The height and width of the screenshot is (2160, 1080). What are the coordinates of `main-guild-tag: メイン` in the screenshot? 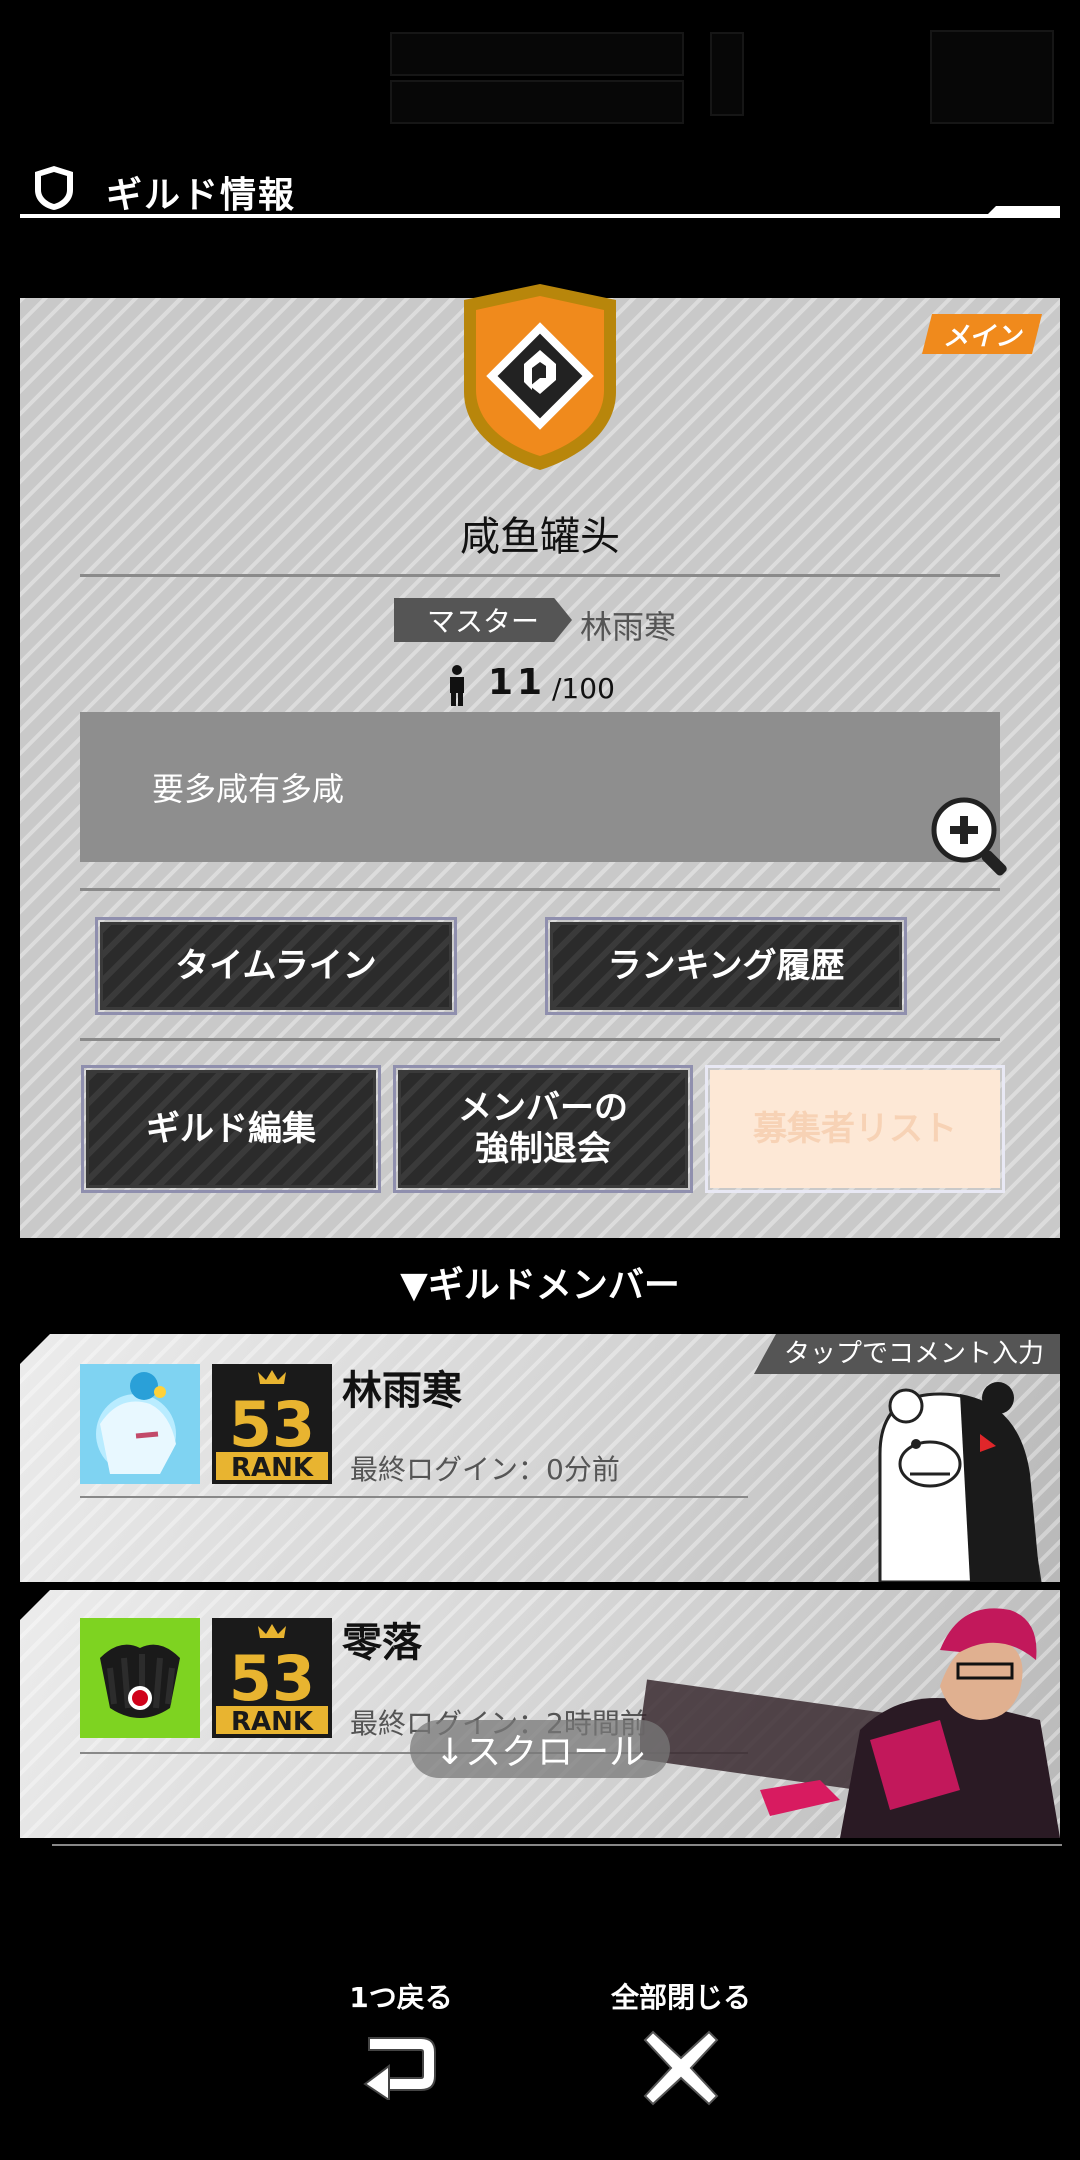 It's located at (982, 334).